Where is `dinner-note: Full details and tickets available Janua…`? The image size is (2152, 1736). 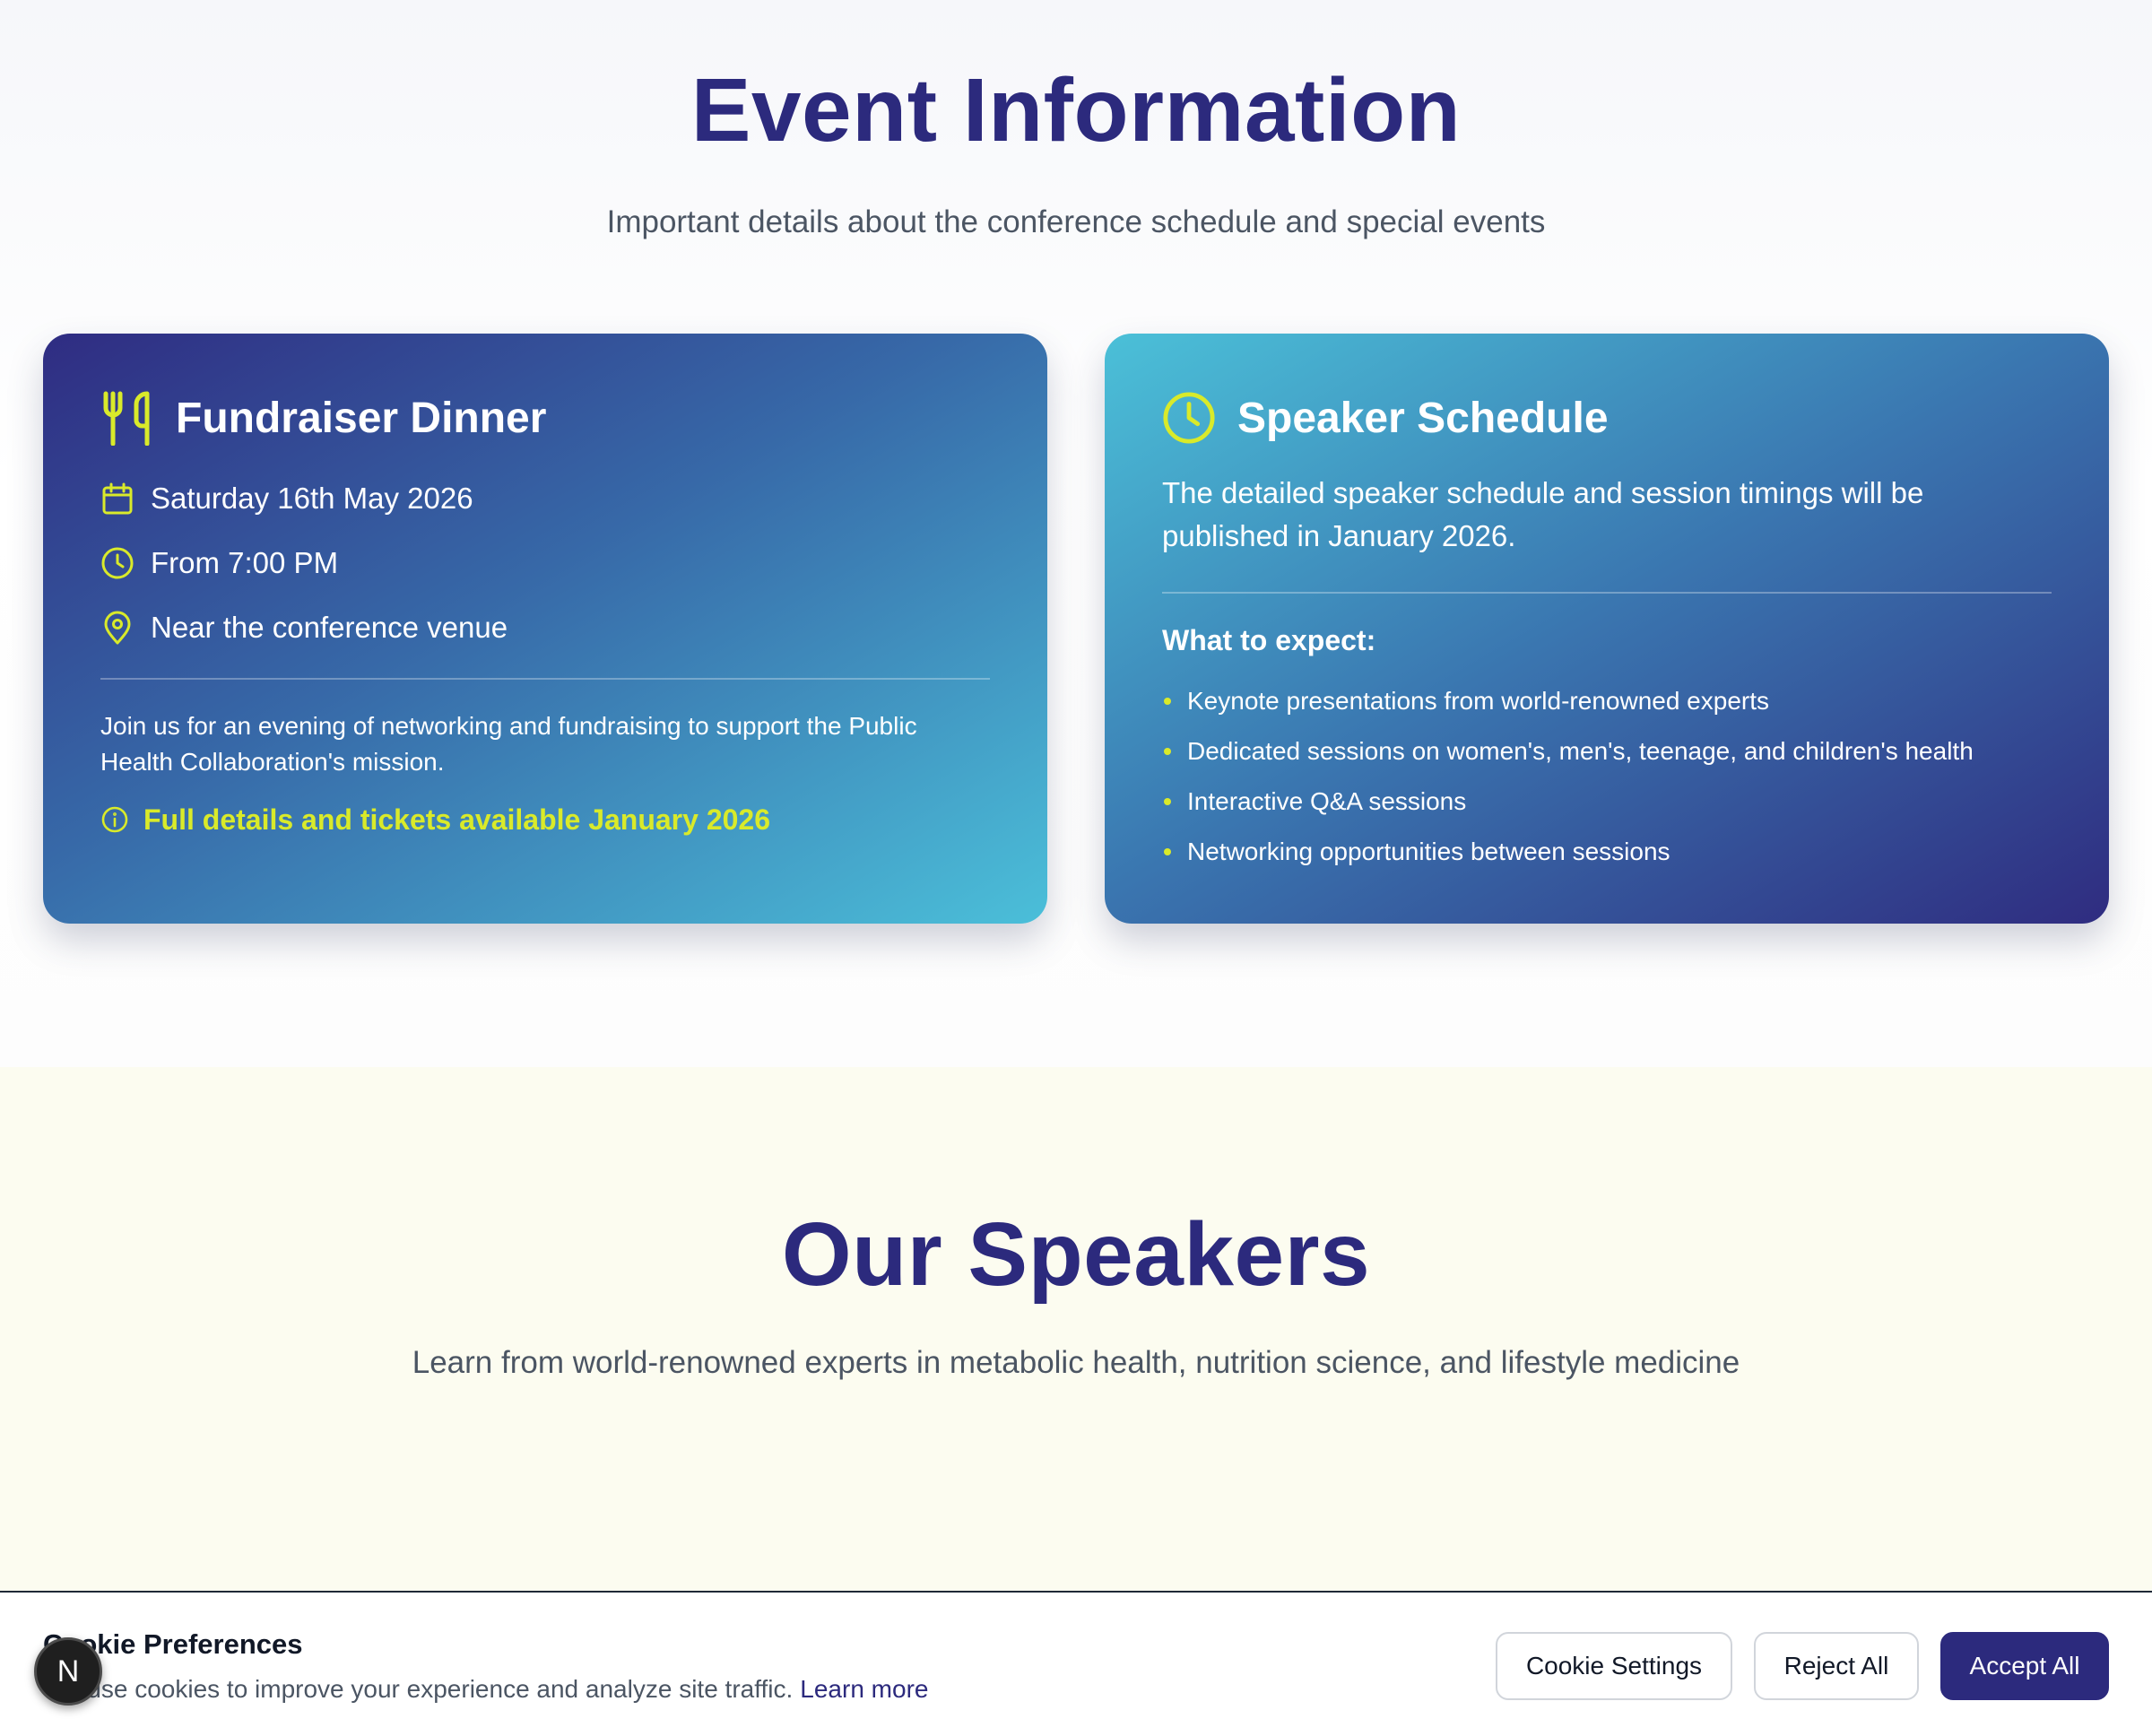
dinner-note: Full details and tickets available Janua… is located at coordinates (456, 819).